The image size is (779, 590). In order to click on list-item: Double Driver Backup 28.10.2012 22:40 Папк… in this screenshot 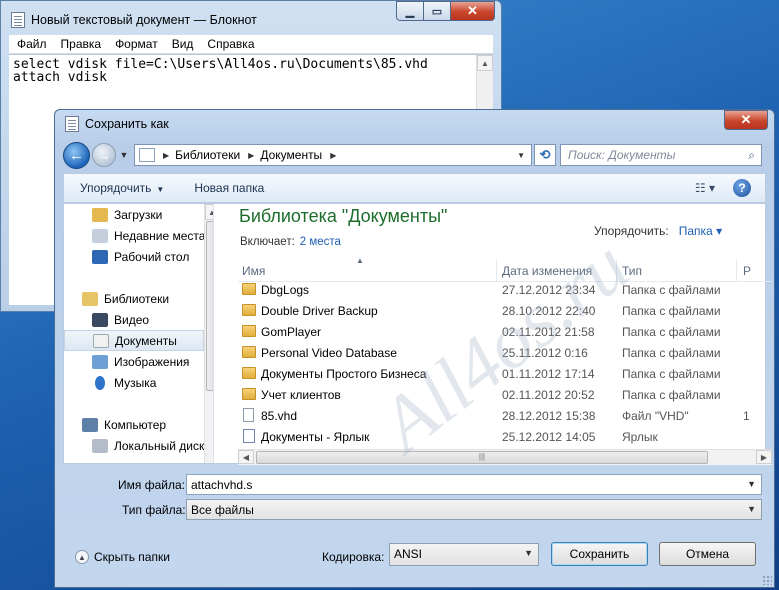, I will do `click(505, 310)`.